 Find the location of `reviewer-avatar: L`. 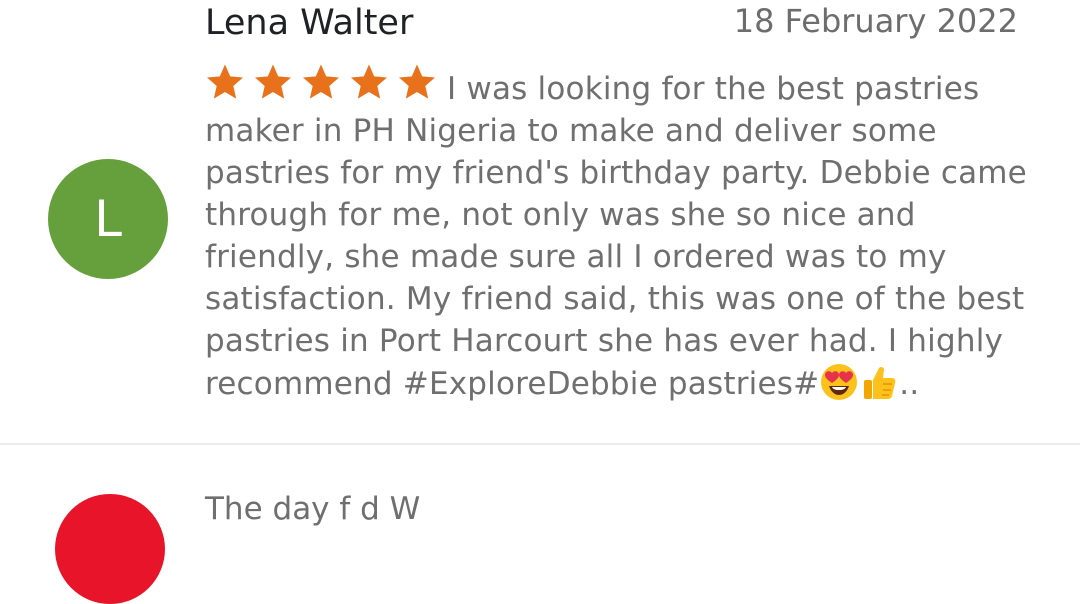

reviewer-avatar: L is located at coordinates (108, 219).